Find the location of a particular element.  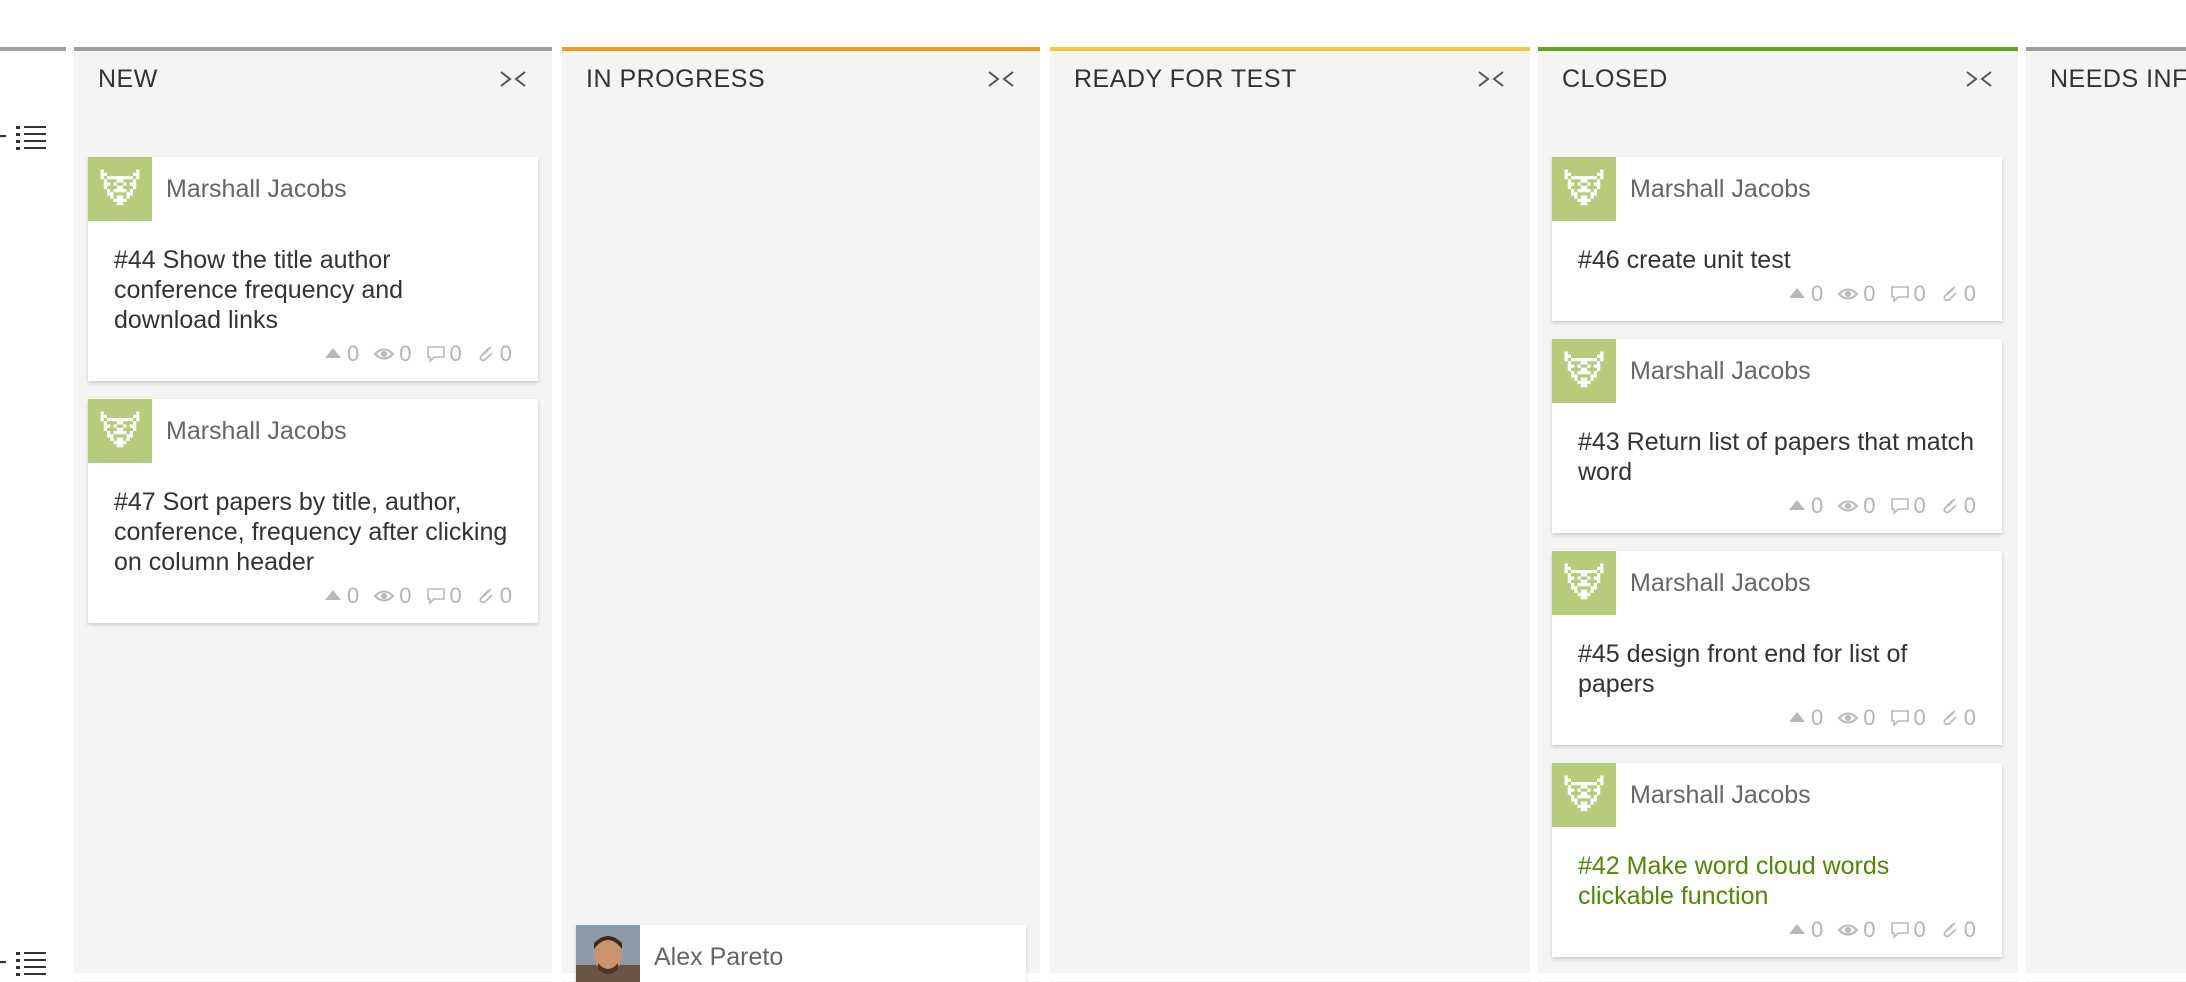

card-alex-pareto: Alex Pareto is located at coordinates (801, 953).